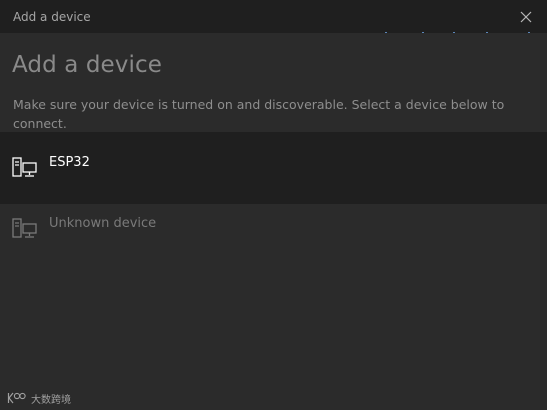 This screenshot has width=547, height=410. I want to click on dialog-heading: Add a device, so click(87, 65).